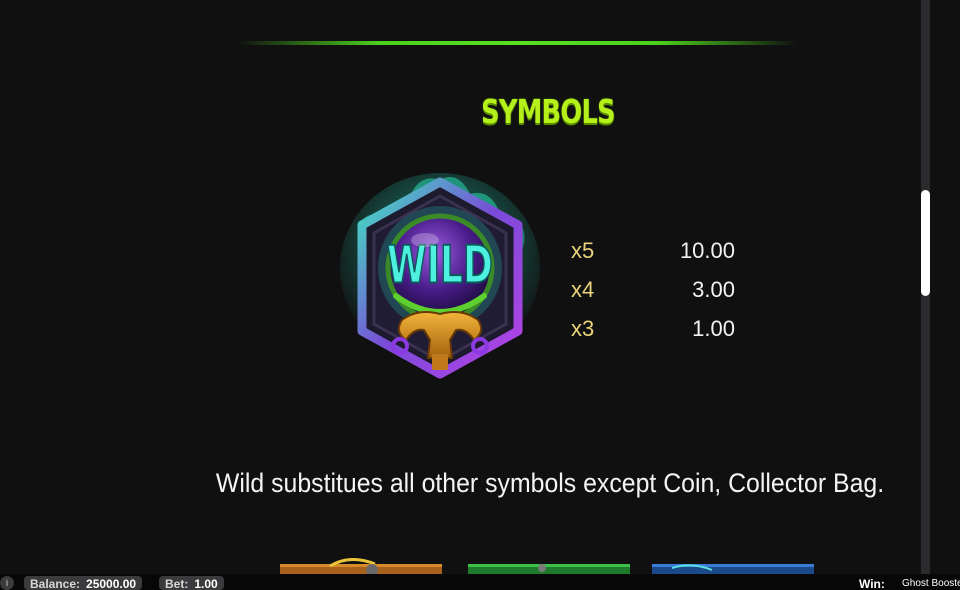 This screenshot has height=590, width=960. What do you see at coordinates (931, 583) in the screenshot?
I see `game-name: Ghost Booster` at bounding box center [931, 583].